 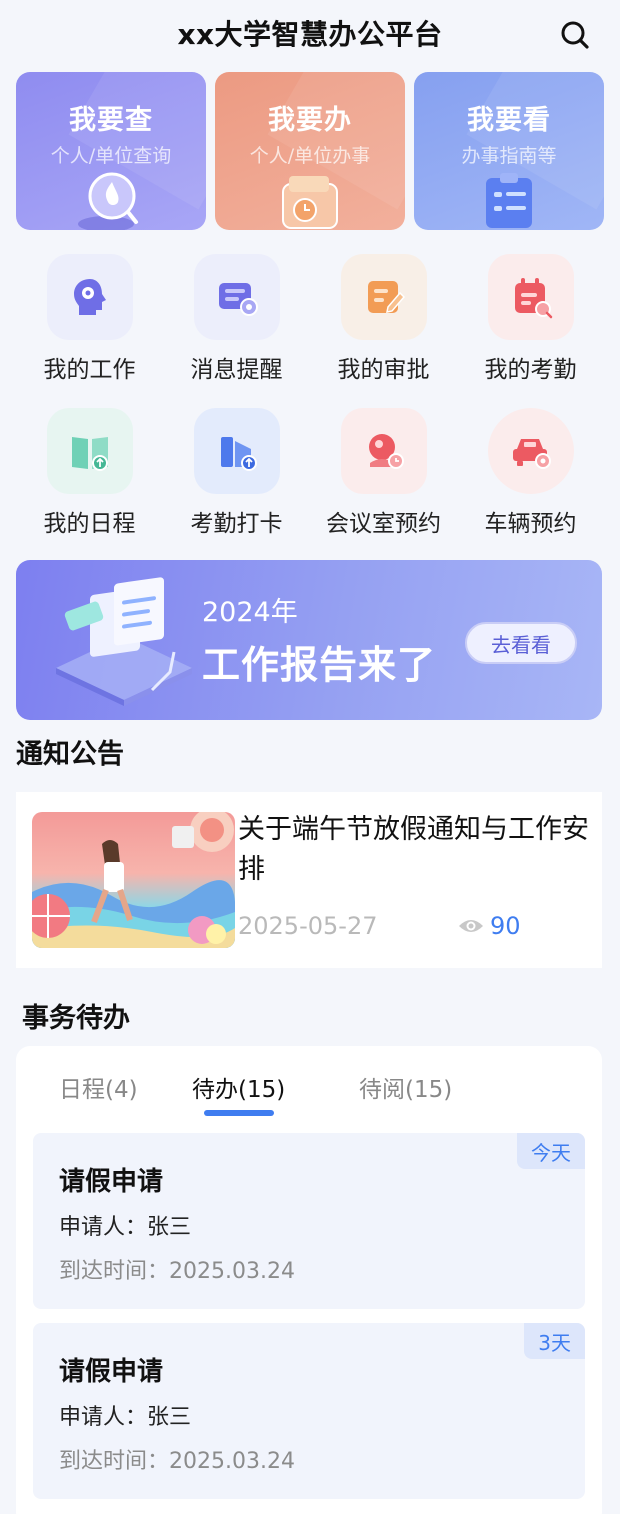 What do you see at coordinates (309, 640) in the screenshot?
I see `report-banner: 2024年 工作报告来了 去看看` at bounding box center [309, 640].